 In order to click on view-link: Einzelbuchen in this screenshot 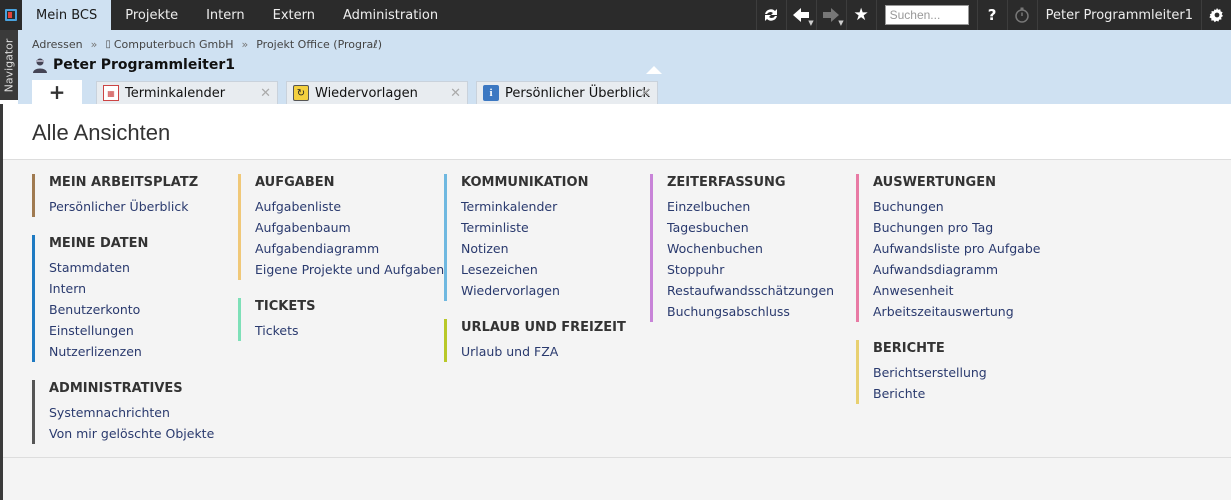, I will do `click(761, 206)`.